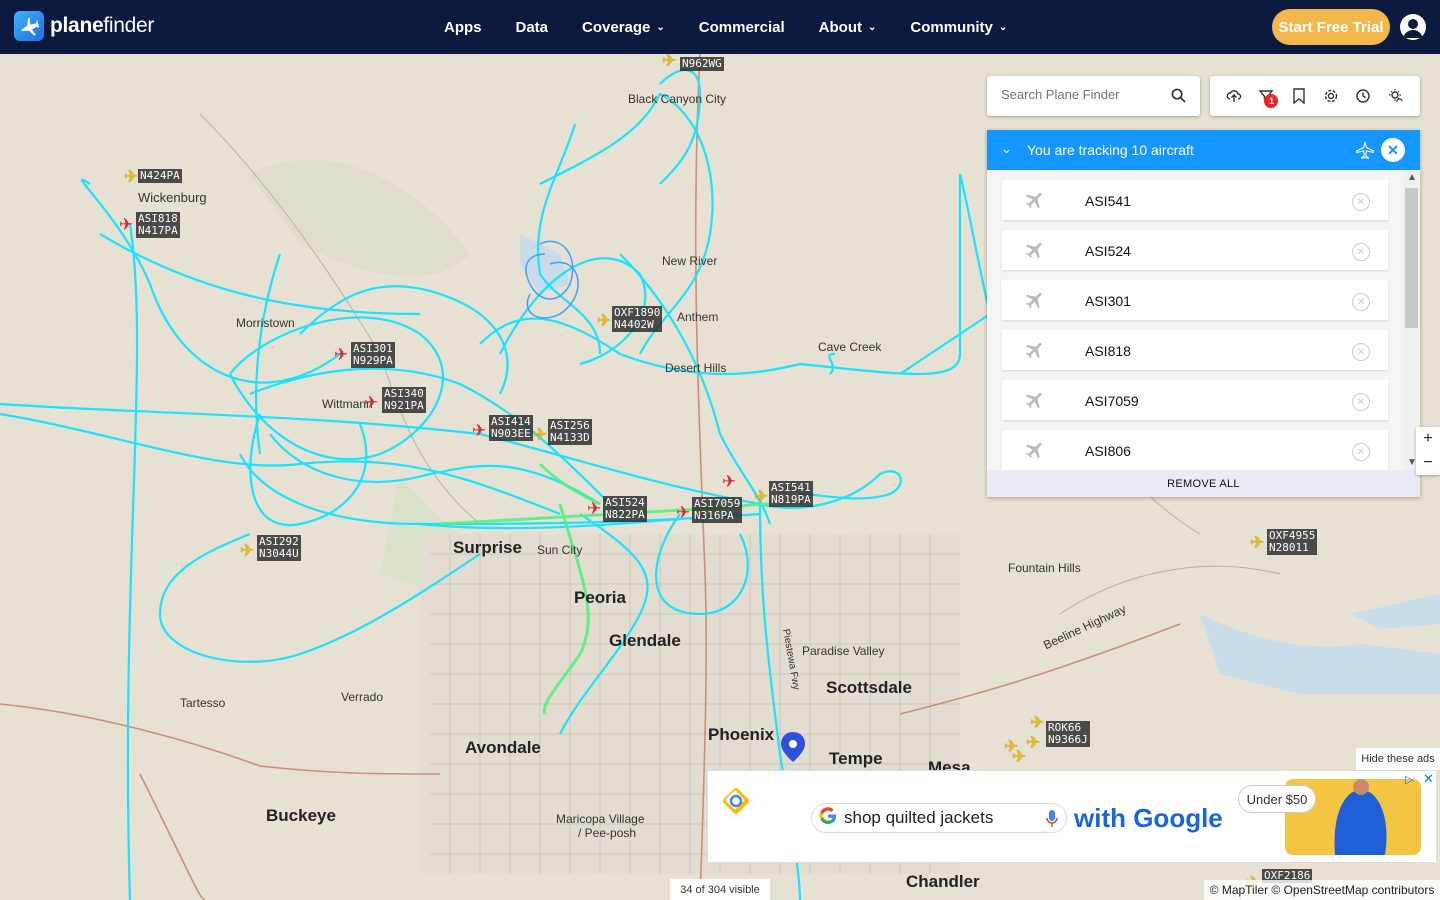  Describe the element at coordinates (1331, 96) in the screenshot. I see `settings-icon` at that location.